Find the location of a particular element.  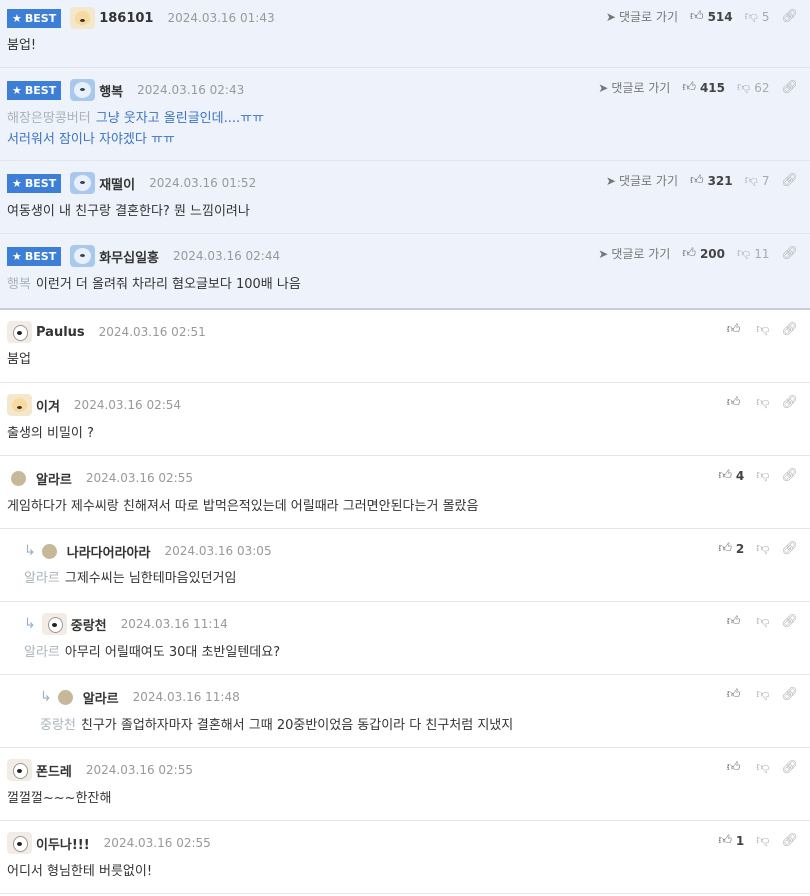

dislike-button: 👎︎ 62 is located at coordinates (753, 87).